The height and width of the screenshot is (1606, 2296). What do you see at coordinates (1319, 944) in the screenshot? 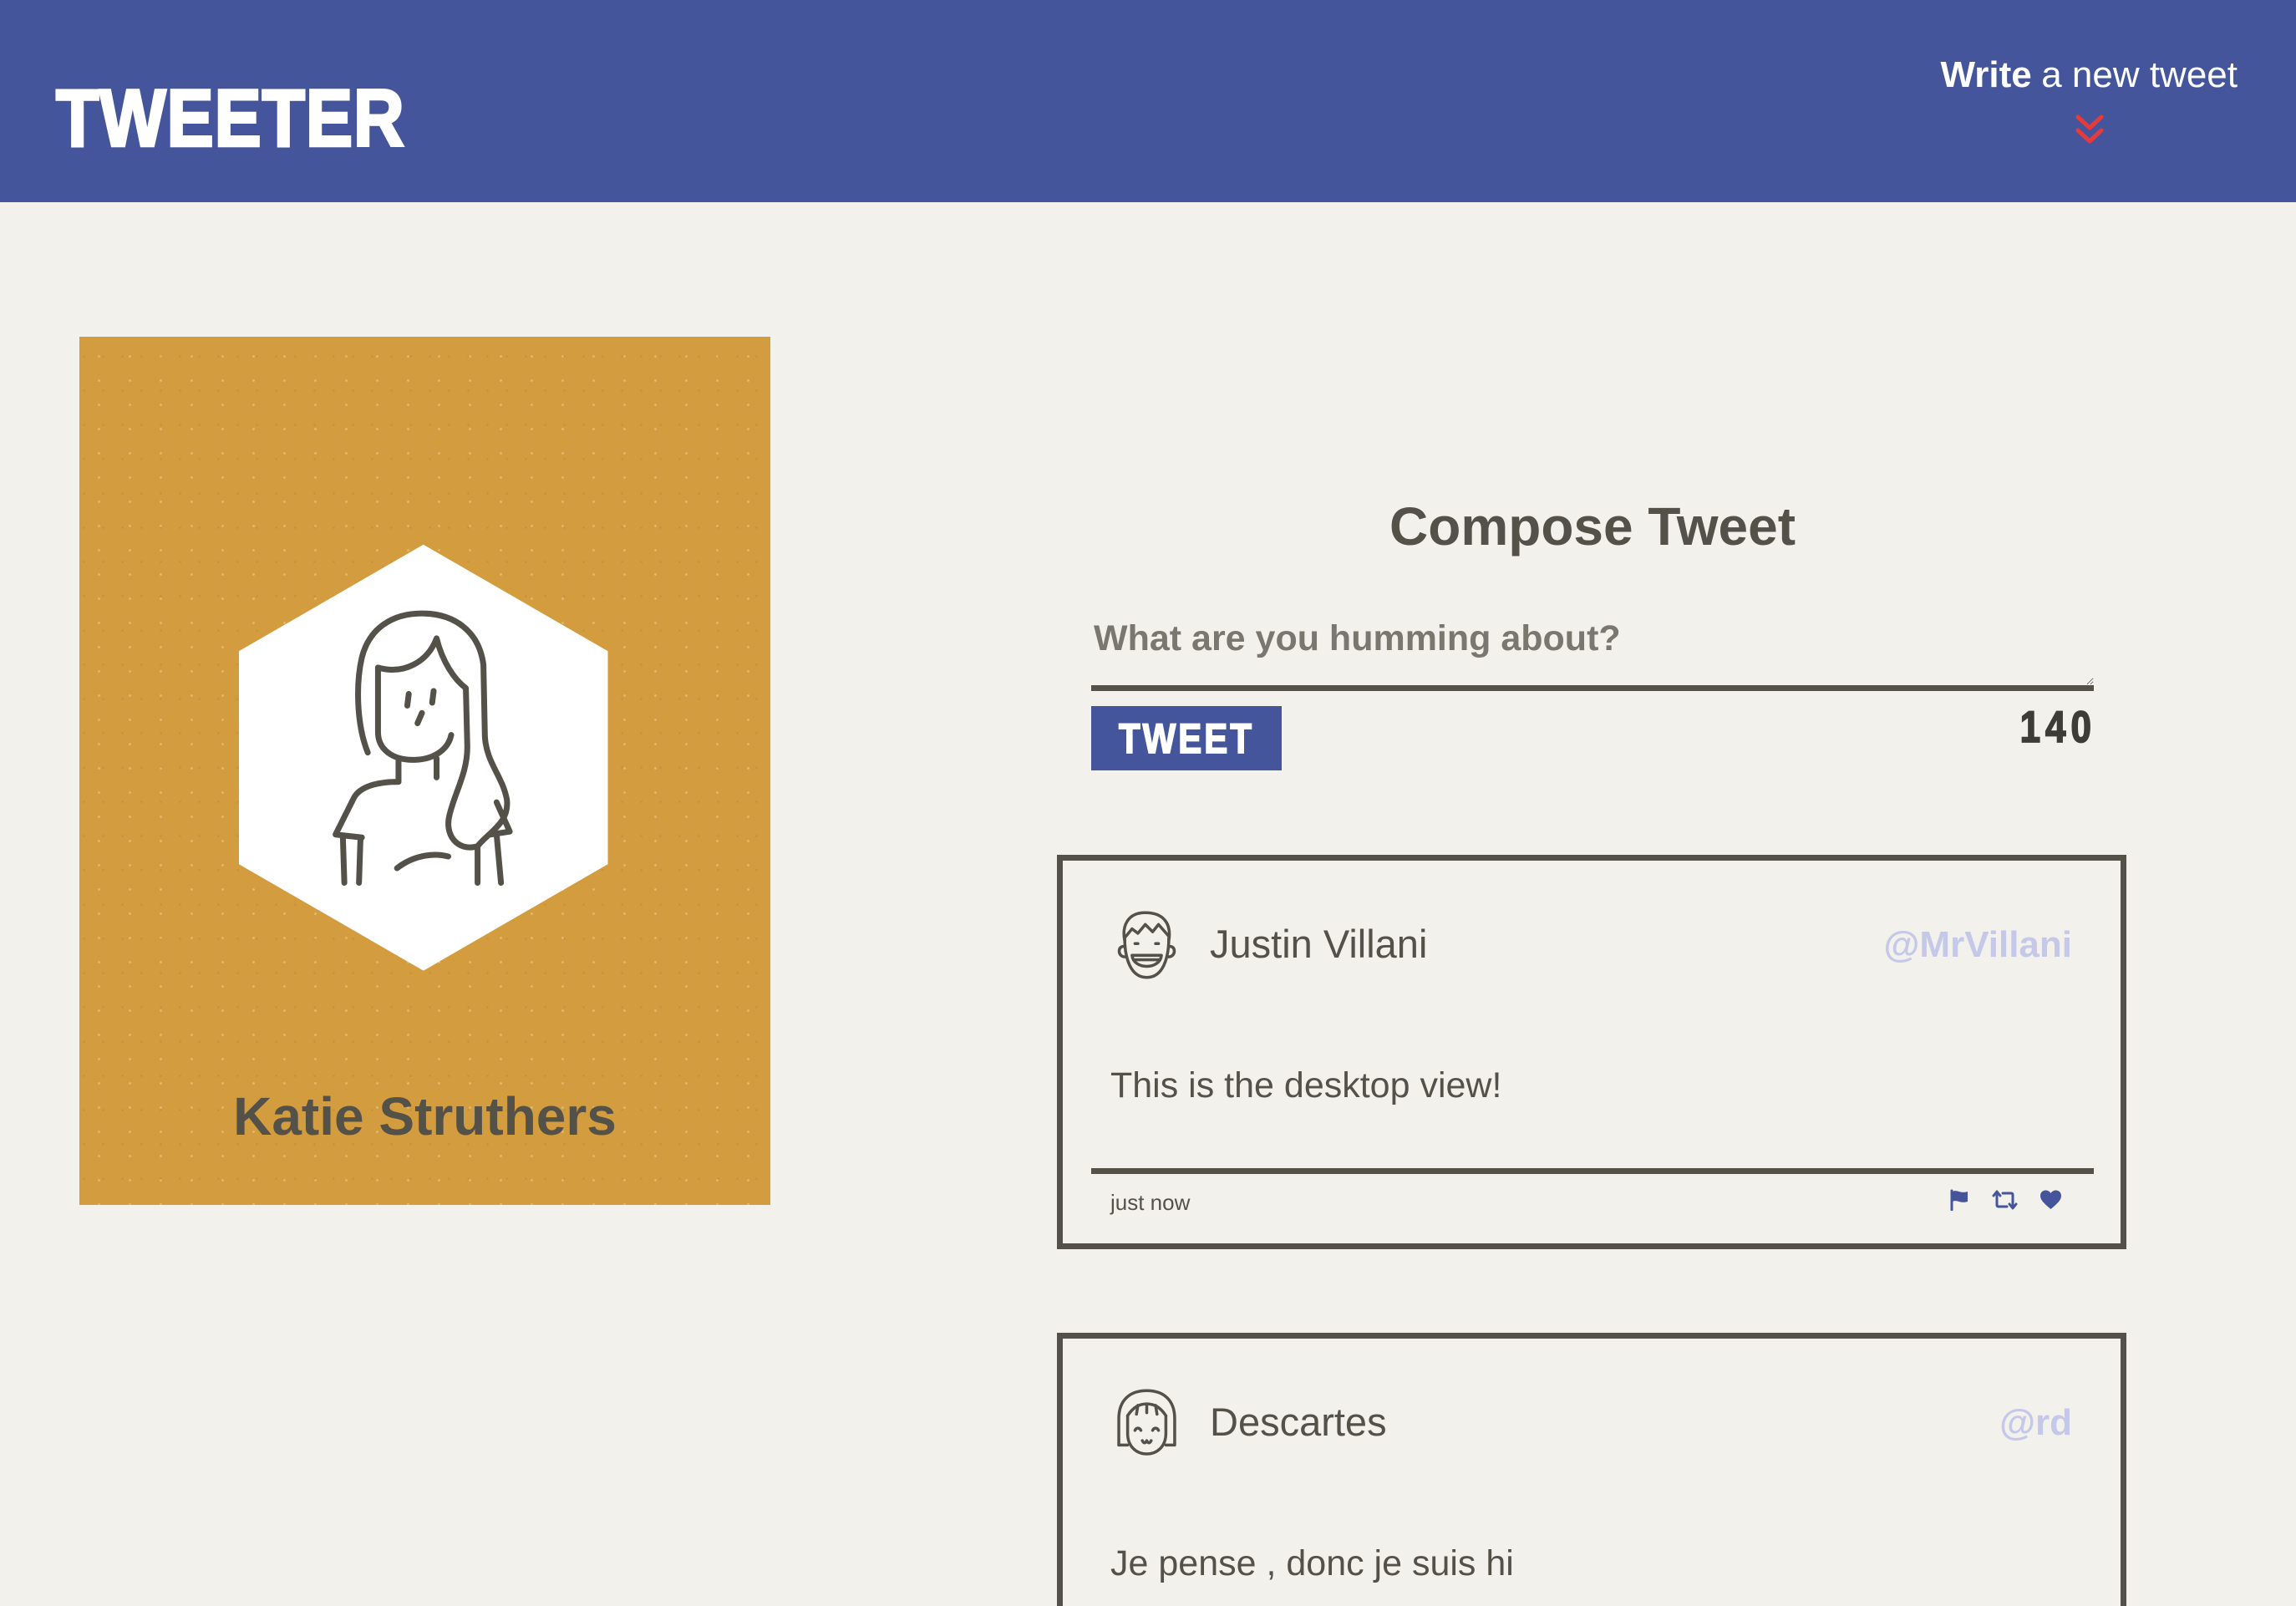
I see `tweet-author-name: Justin Villani` at bounding box center [1319, 944].